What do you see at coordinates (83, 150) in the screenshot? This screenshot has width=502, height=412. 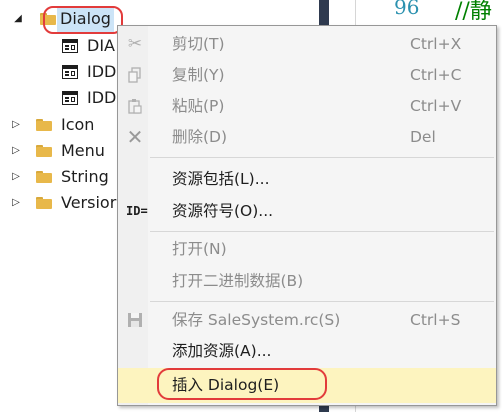 I see `tree-item-label: Menu` at bounding box center [83, 150].